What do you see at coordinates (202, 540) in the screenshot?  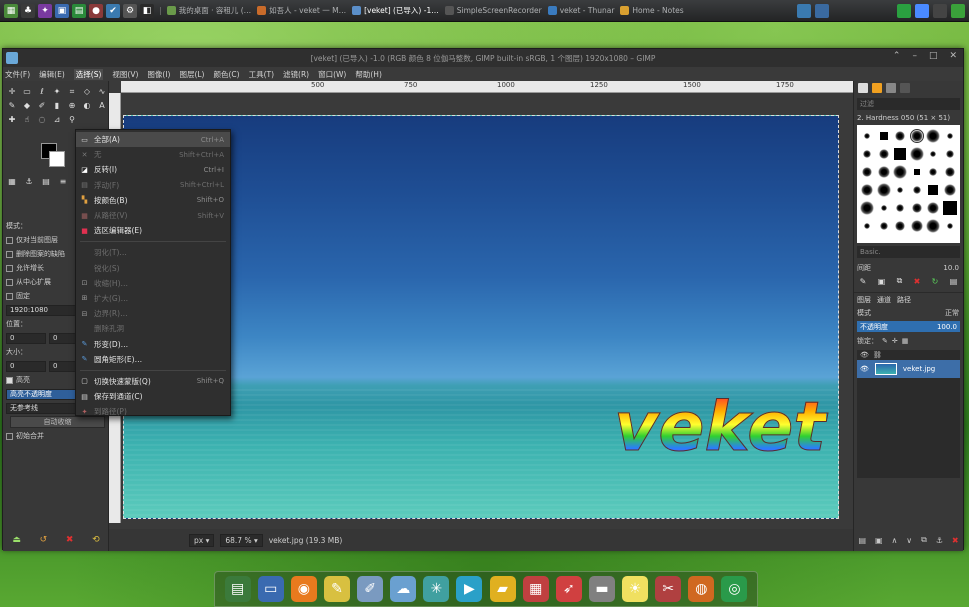 I see `unit-select: px ▾` at bounding box center [202, 540].